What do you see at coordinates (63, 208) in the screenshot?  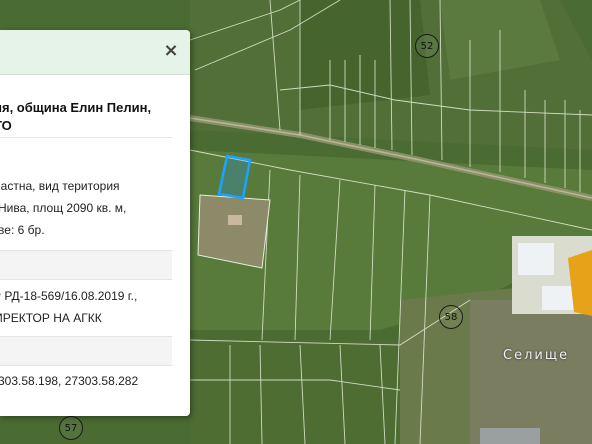 I see `description-line2: П Нива, площ 2090 кв. м,` at bounding box center [63, 208].